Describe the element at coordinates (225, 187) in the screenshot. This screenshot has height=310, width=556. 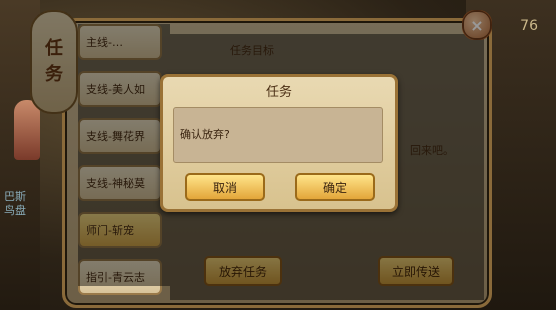
I see `cancel-button: 取消` at that location.